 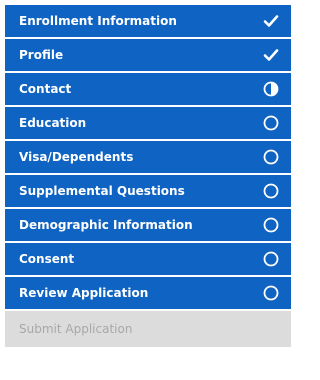 What do you see at coordinates (47, 259) in the screenshot?
I see `step-label: Consent` at bounding box center [47, 259].